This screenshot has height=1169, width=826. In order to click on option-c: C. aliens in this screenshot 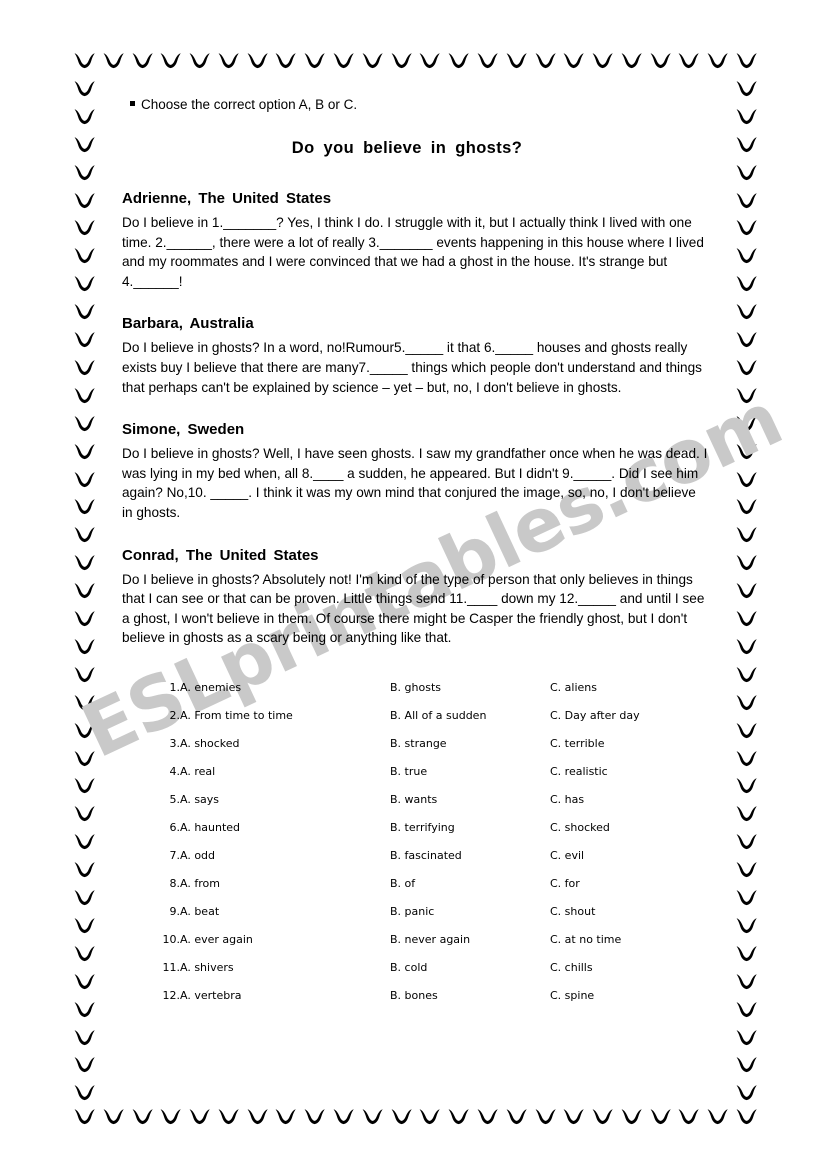, I will do `click(620, 688)`.